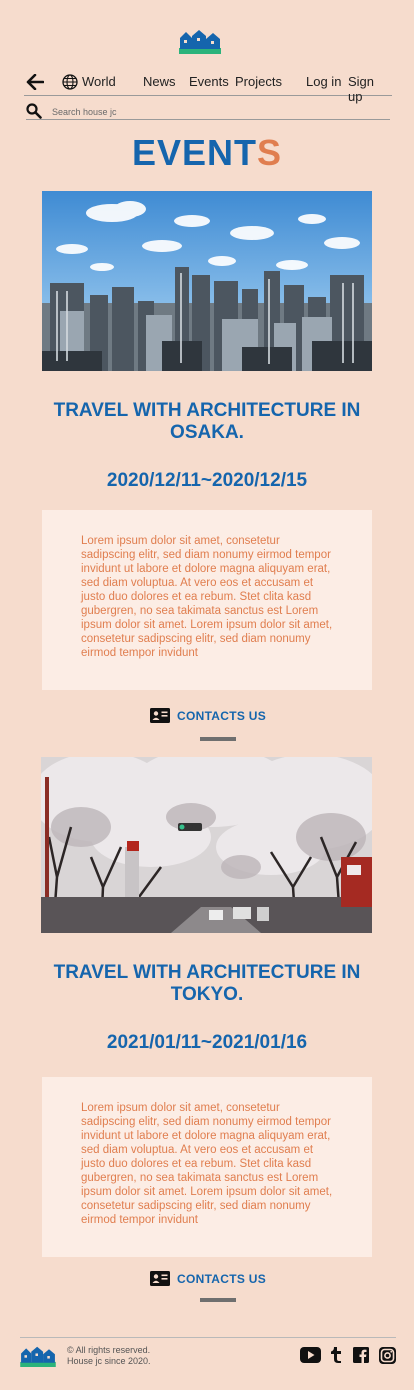 Image resolution: width=414 pixels, height=1390 pixels. What do you see at coordinates (70, 82) in the screenshot?
I see `globe-icon` at bounding box center [70, 82].